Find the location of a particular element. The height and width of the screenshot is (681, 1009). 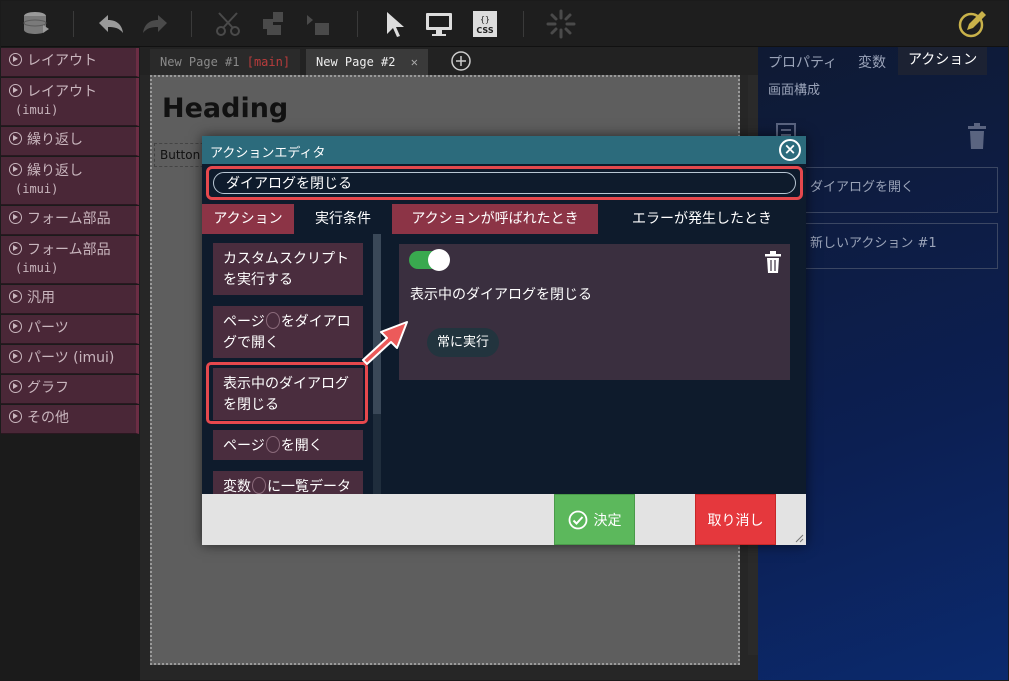

palette-item-layout: レイアウト is located at coordinates (70, 62).